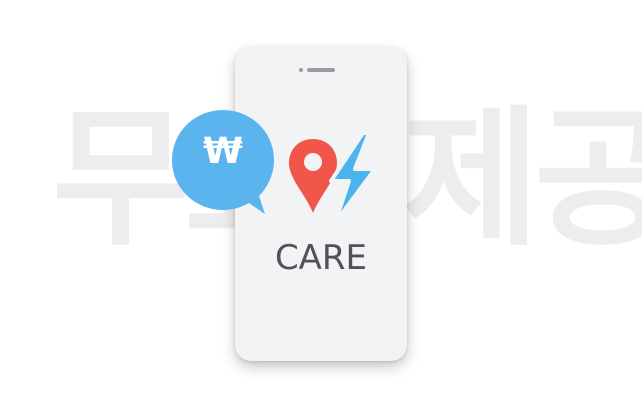 The width and height of the screenshot is (642, 408). I want to click on lightning-bolt-icon, so click(353, 179).